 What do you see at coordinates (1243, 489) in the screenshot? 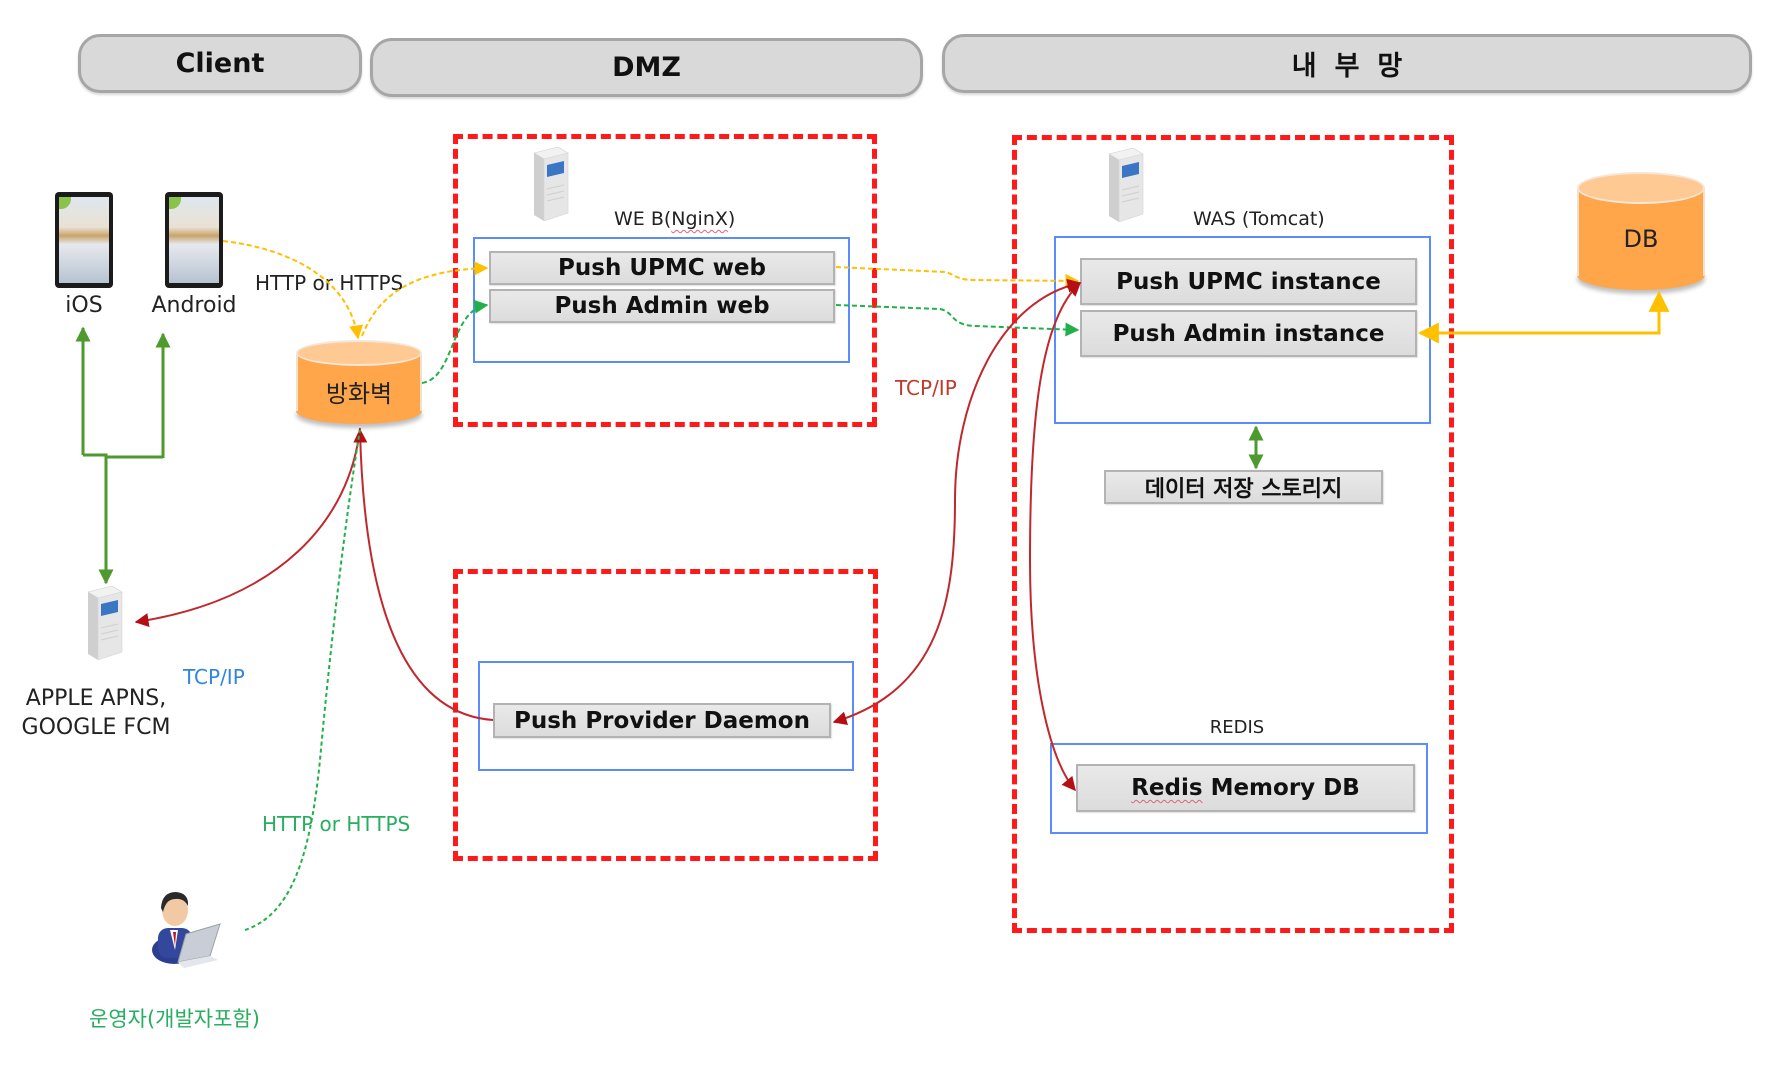
I see `data-storage-label: 데이터 저장 스토리지` at bounding box center [1243, 489].